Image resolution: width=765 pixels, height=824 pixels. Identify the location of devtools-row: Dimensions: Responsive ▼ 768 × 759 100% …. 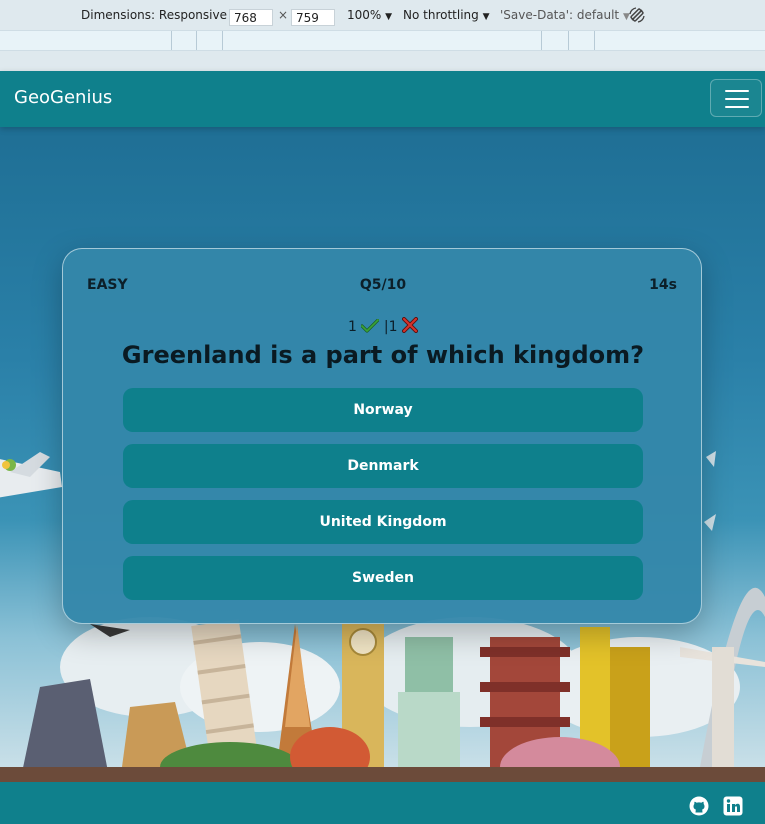
(382, 17).